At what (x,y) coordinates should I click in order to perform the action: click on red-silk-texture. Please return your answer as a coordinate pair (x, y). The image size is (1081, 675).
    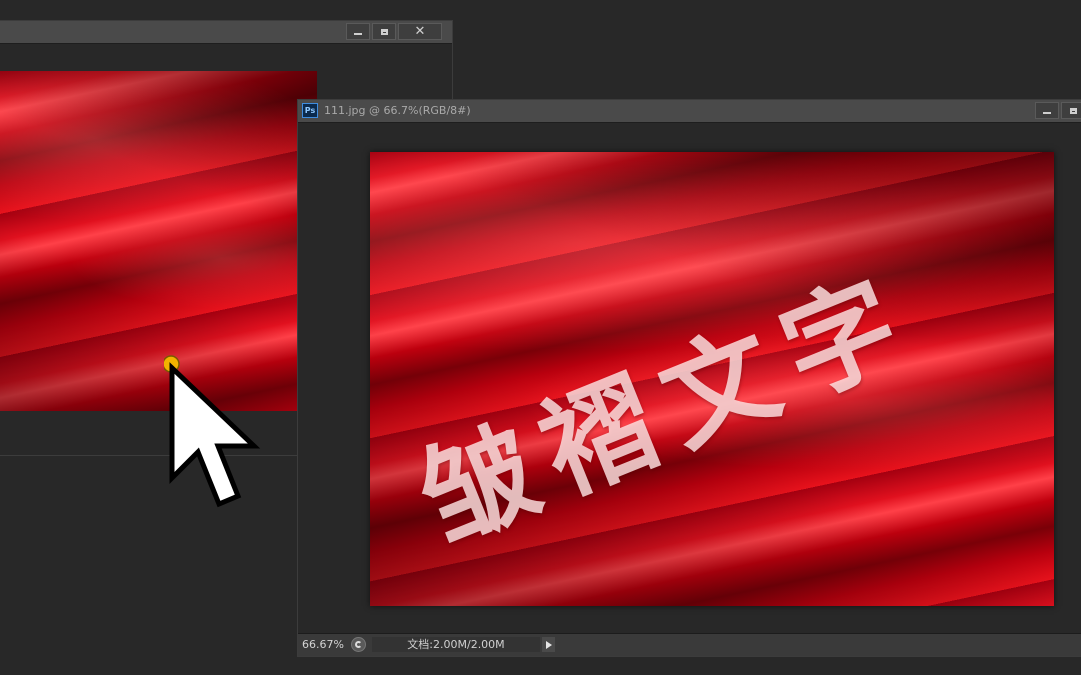
    Looking at the image, I should click on (158, 241).